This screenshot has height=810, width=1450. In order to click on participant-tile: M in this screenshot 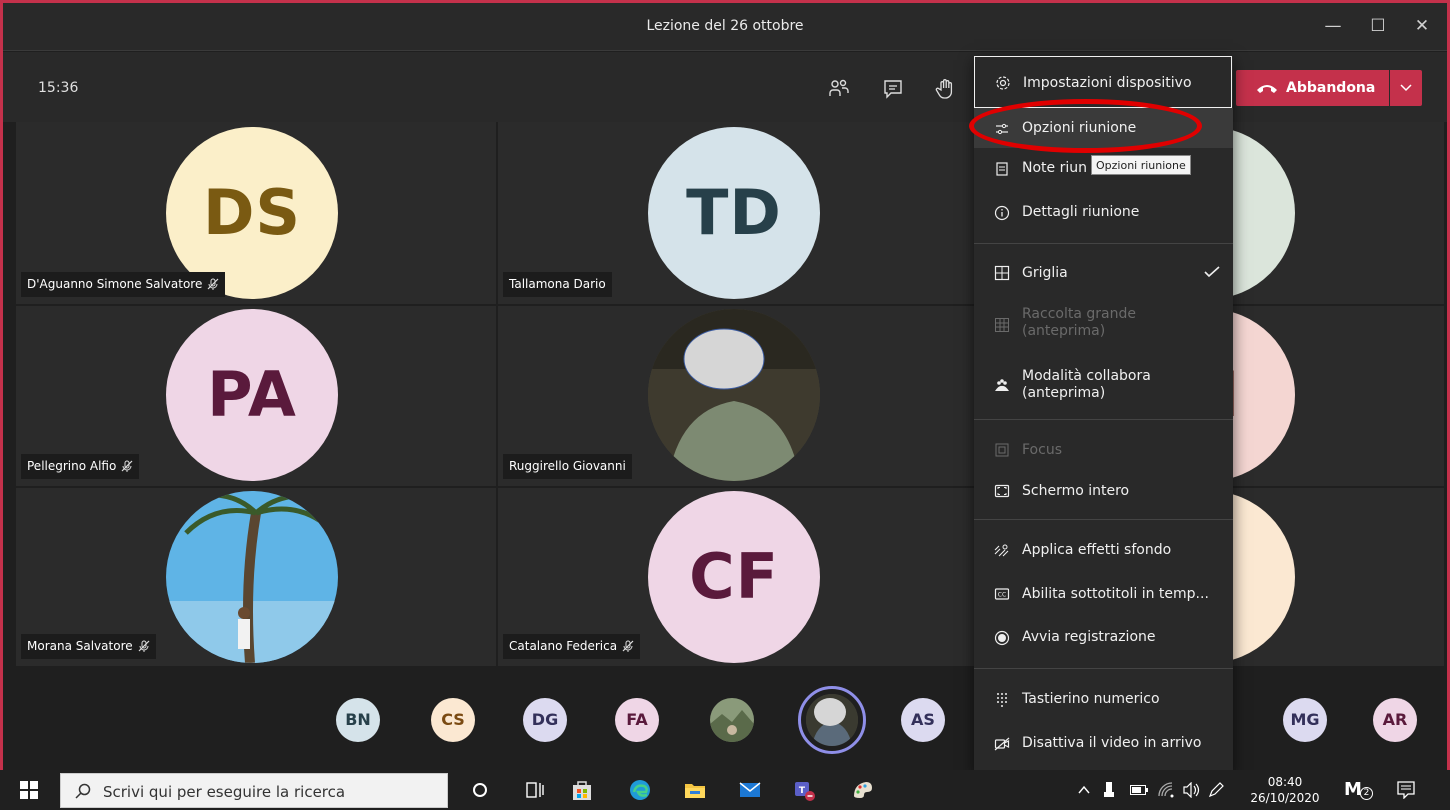, I will do `click(1338, 396)`.